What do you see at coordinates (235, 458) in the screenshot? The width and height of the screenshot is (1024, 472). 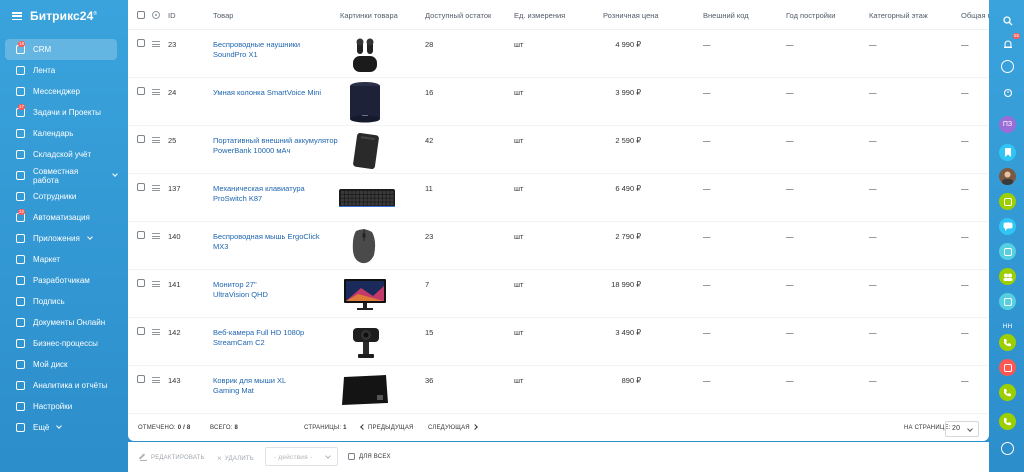 I see `delete-button: × Удалить` at bounding box center [235, 458].